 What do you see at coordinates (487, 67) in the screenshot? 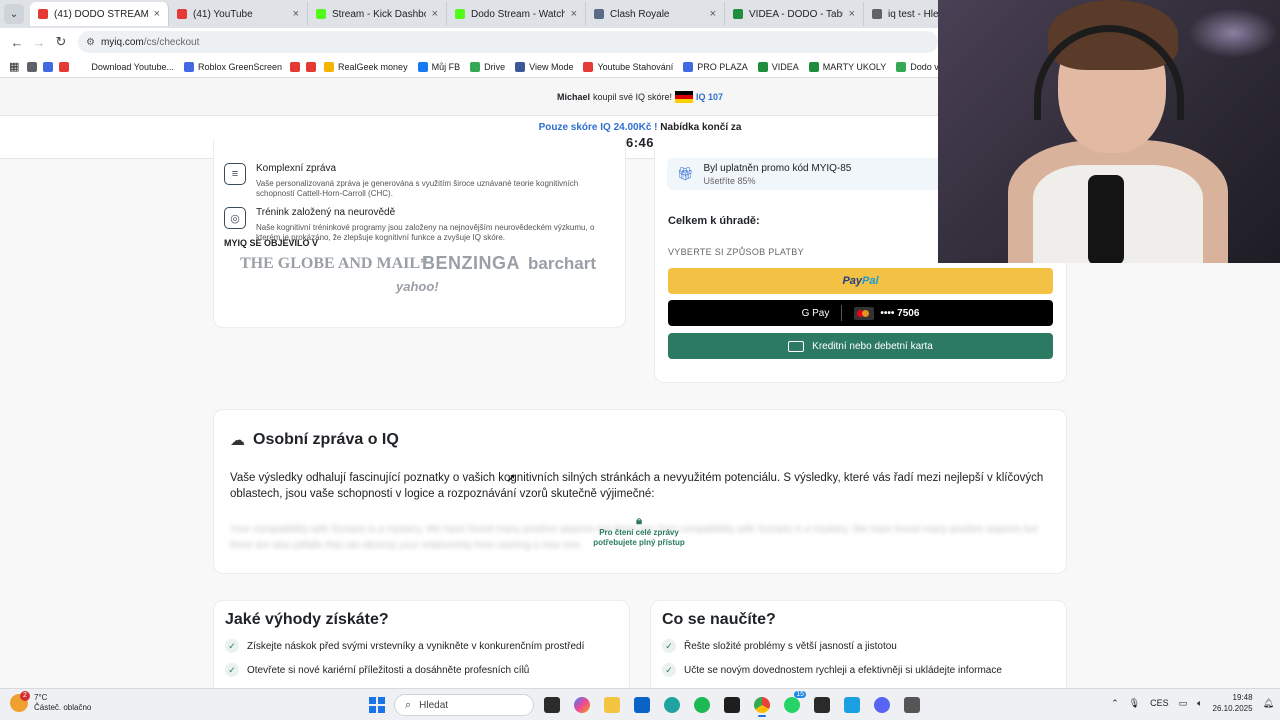
I see `bookmark-item: Drive` at bounding box center [487, 67].